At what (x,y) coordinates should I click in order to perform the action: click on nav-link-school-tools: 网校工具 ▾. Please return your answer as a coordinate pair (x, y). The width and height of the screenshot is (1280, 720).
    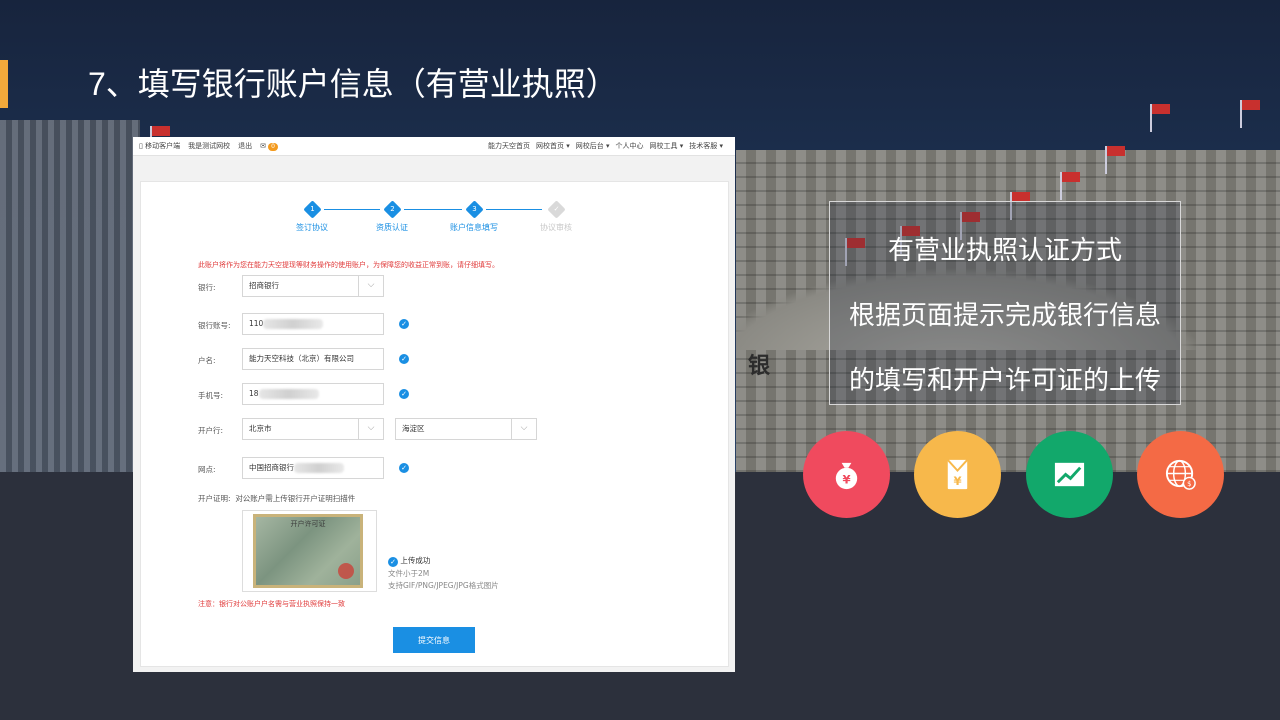
    Looking at the image, I should click on (667, 146).